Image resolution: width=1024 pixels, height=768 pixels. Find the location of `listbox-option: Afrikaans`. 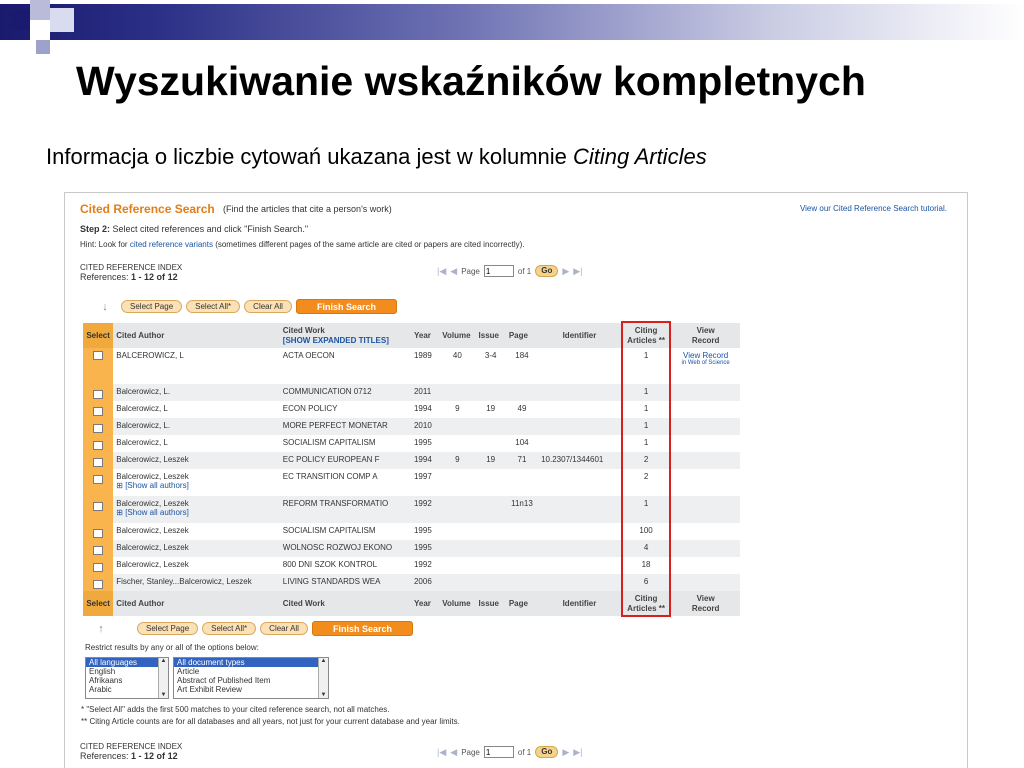

listbox-option: Afrikaans is located at coordinates (127, 680).